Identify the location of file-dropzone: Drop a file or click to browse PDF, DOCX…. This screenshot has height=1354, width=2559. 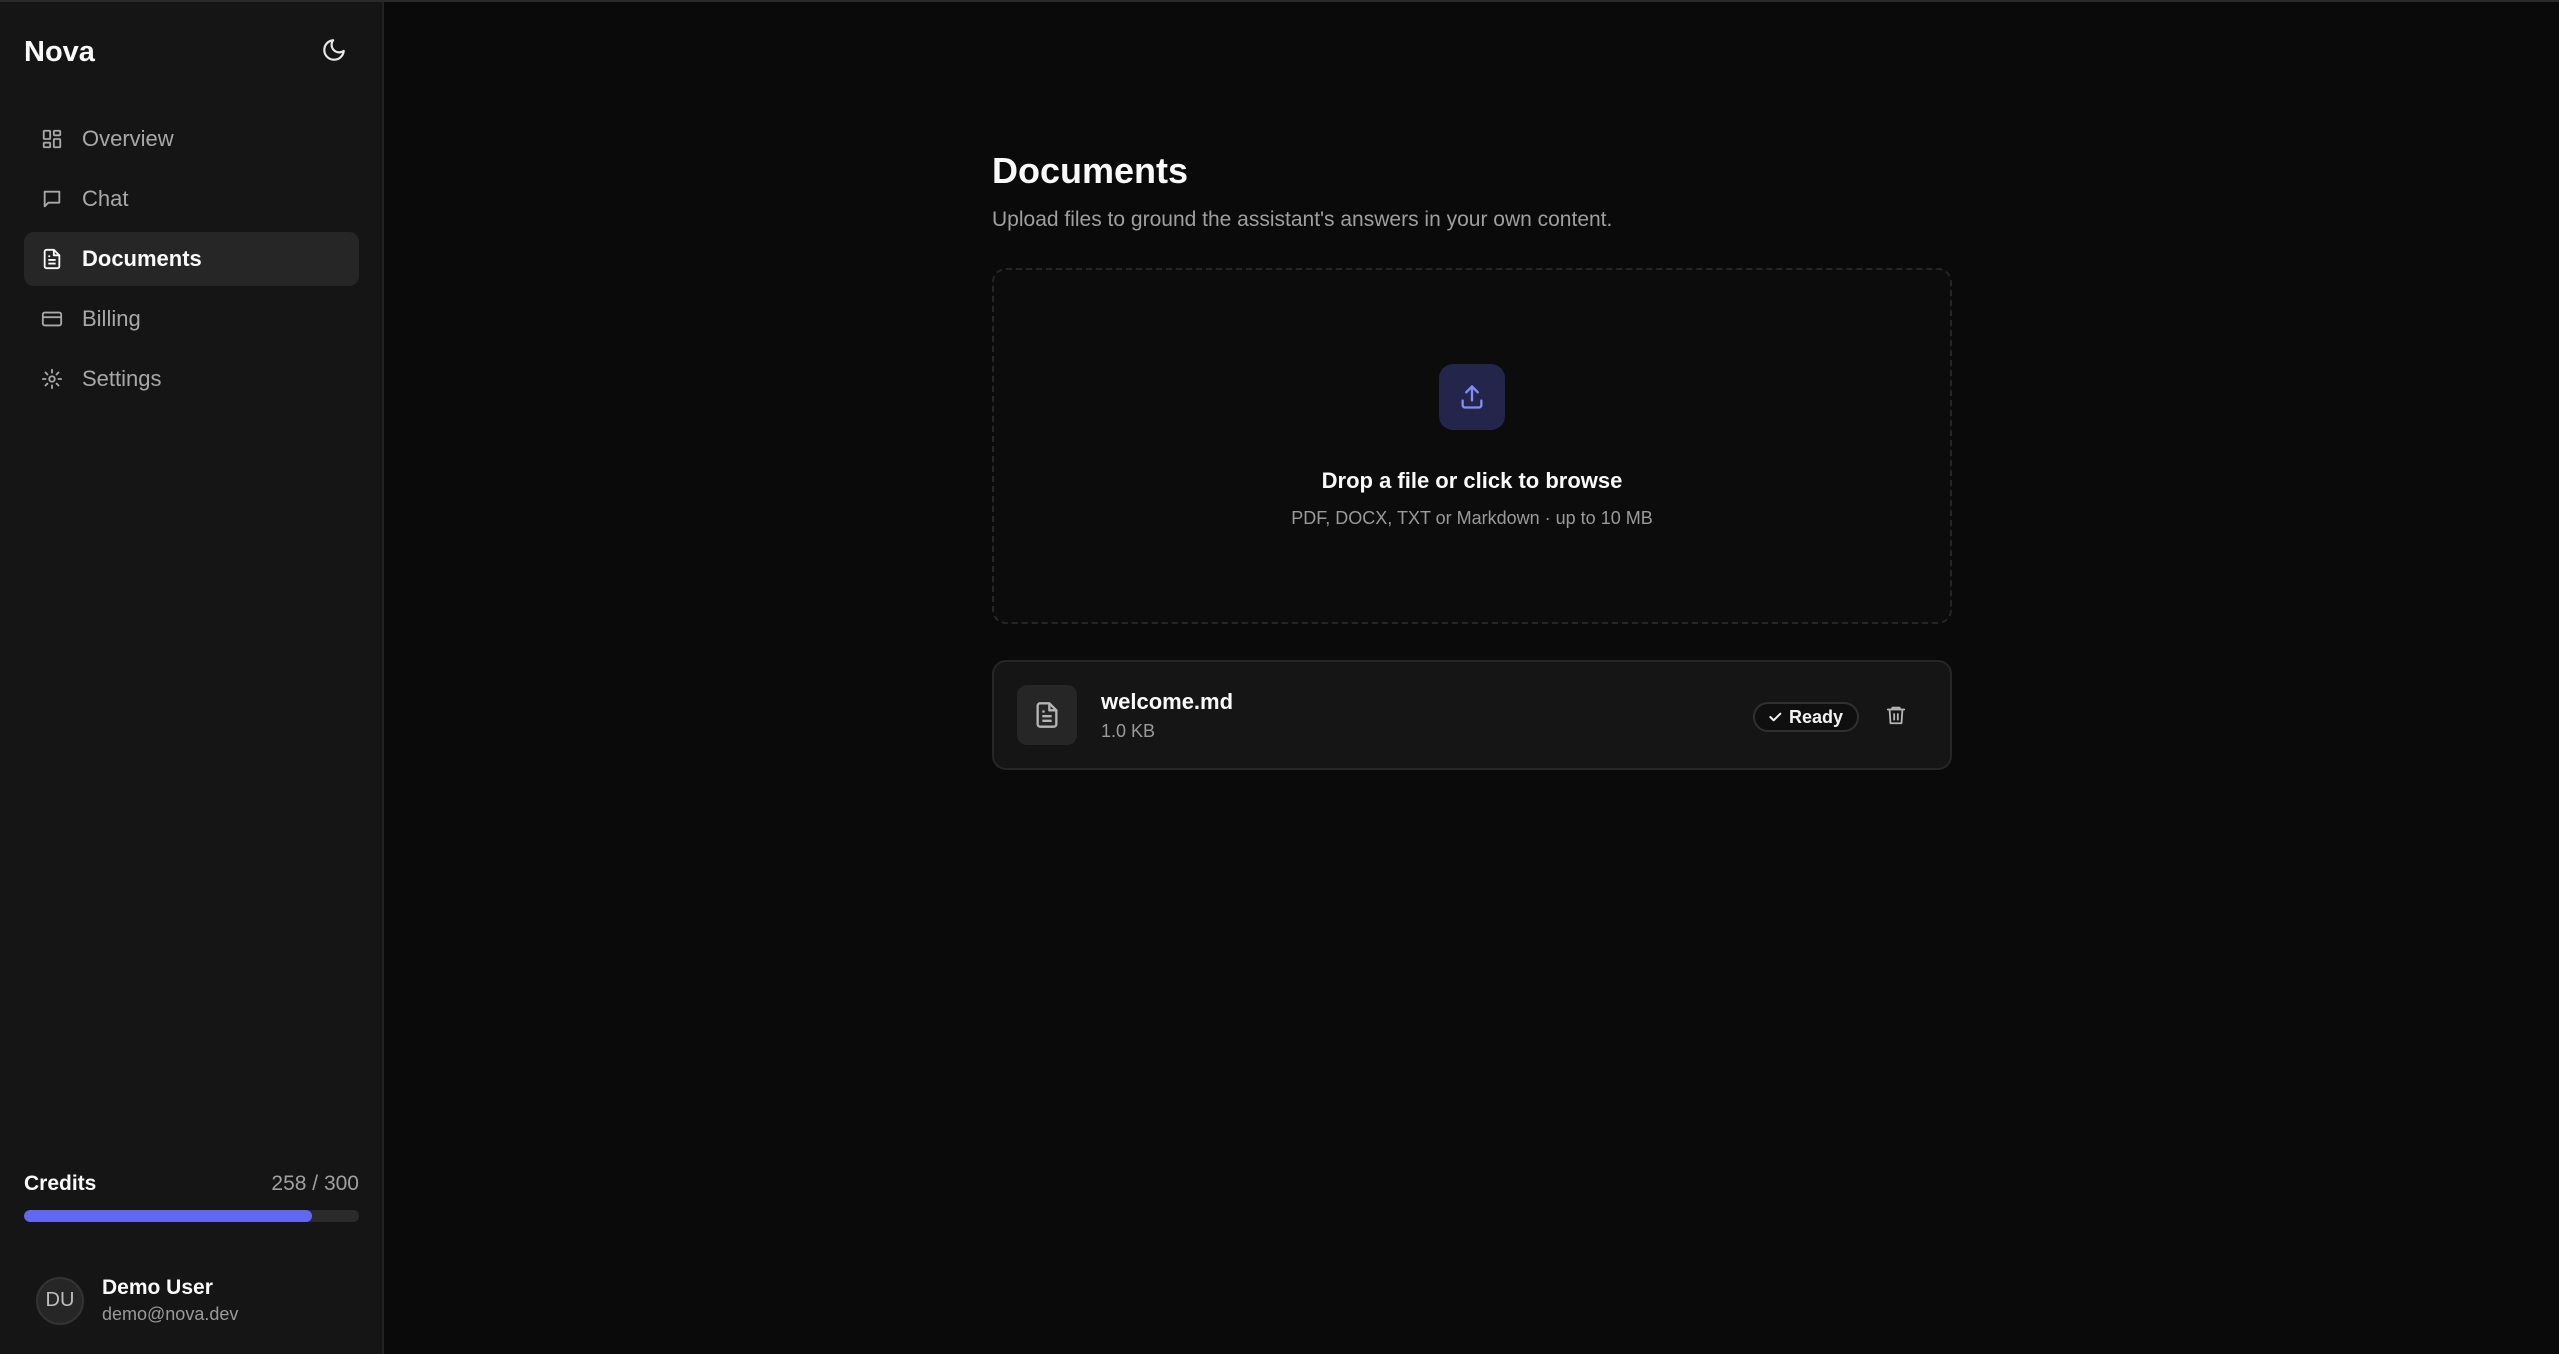
(1472, 446).